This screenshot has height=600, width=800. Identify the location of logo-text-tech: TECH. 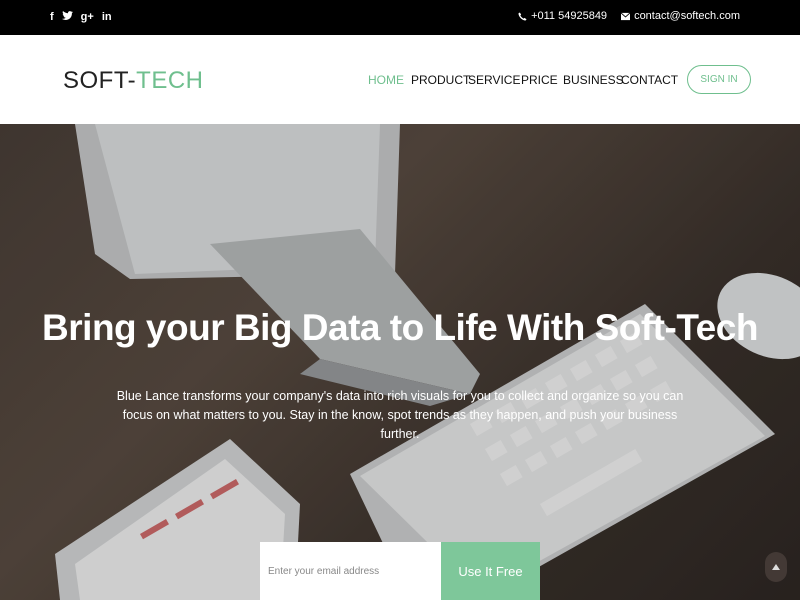
(170, 80).